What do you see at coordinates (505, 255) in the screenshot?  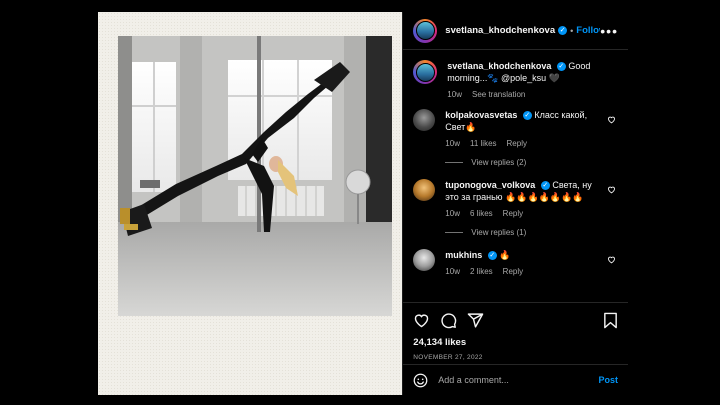 I see `comment-text: 🔥` at bounding box center [505, 255].